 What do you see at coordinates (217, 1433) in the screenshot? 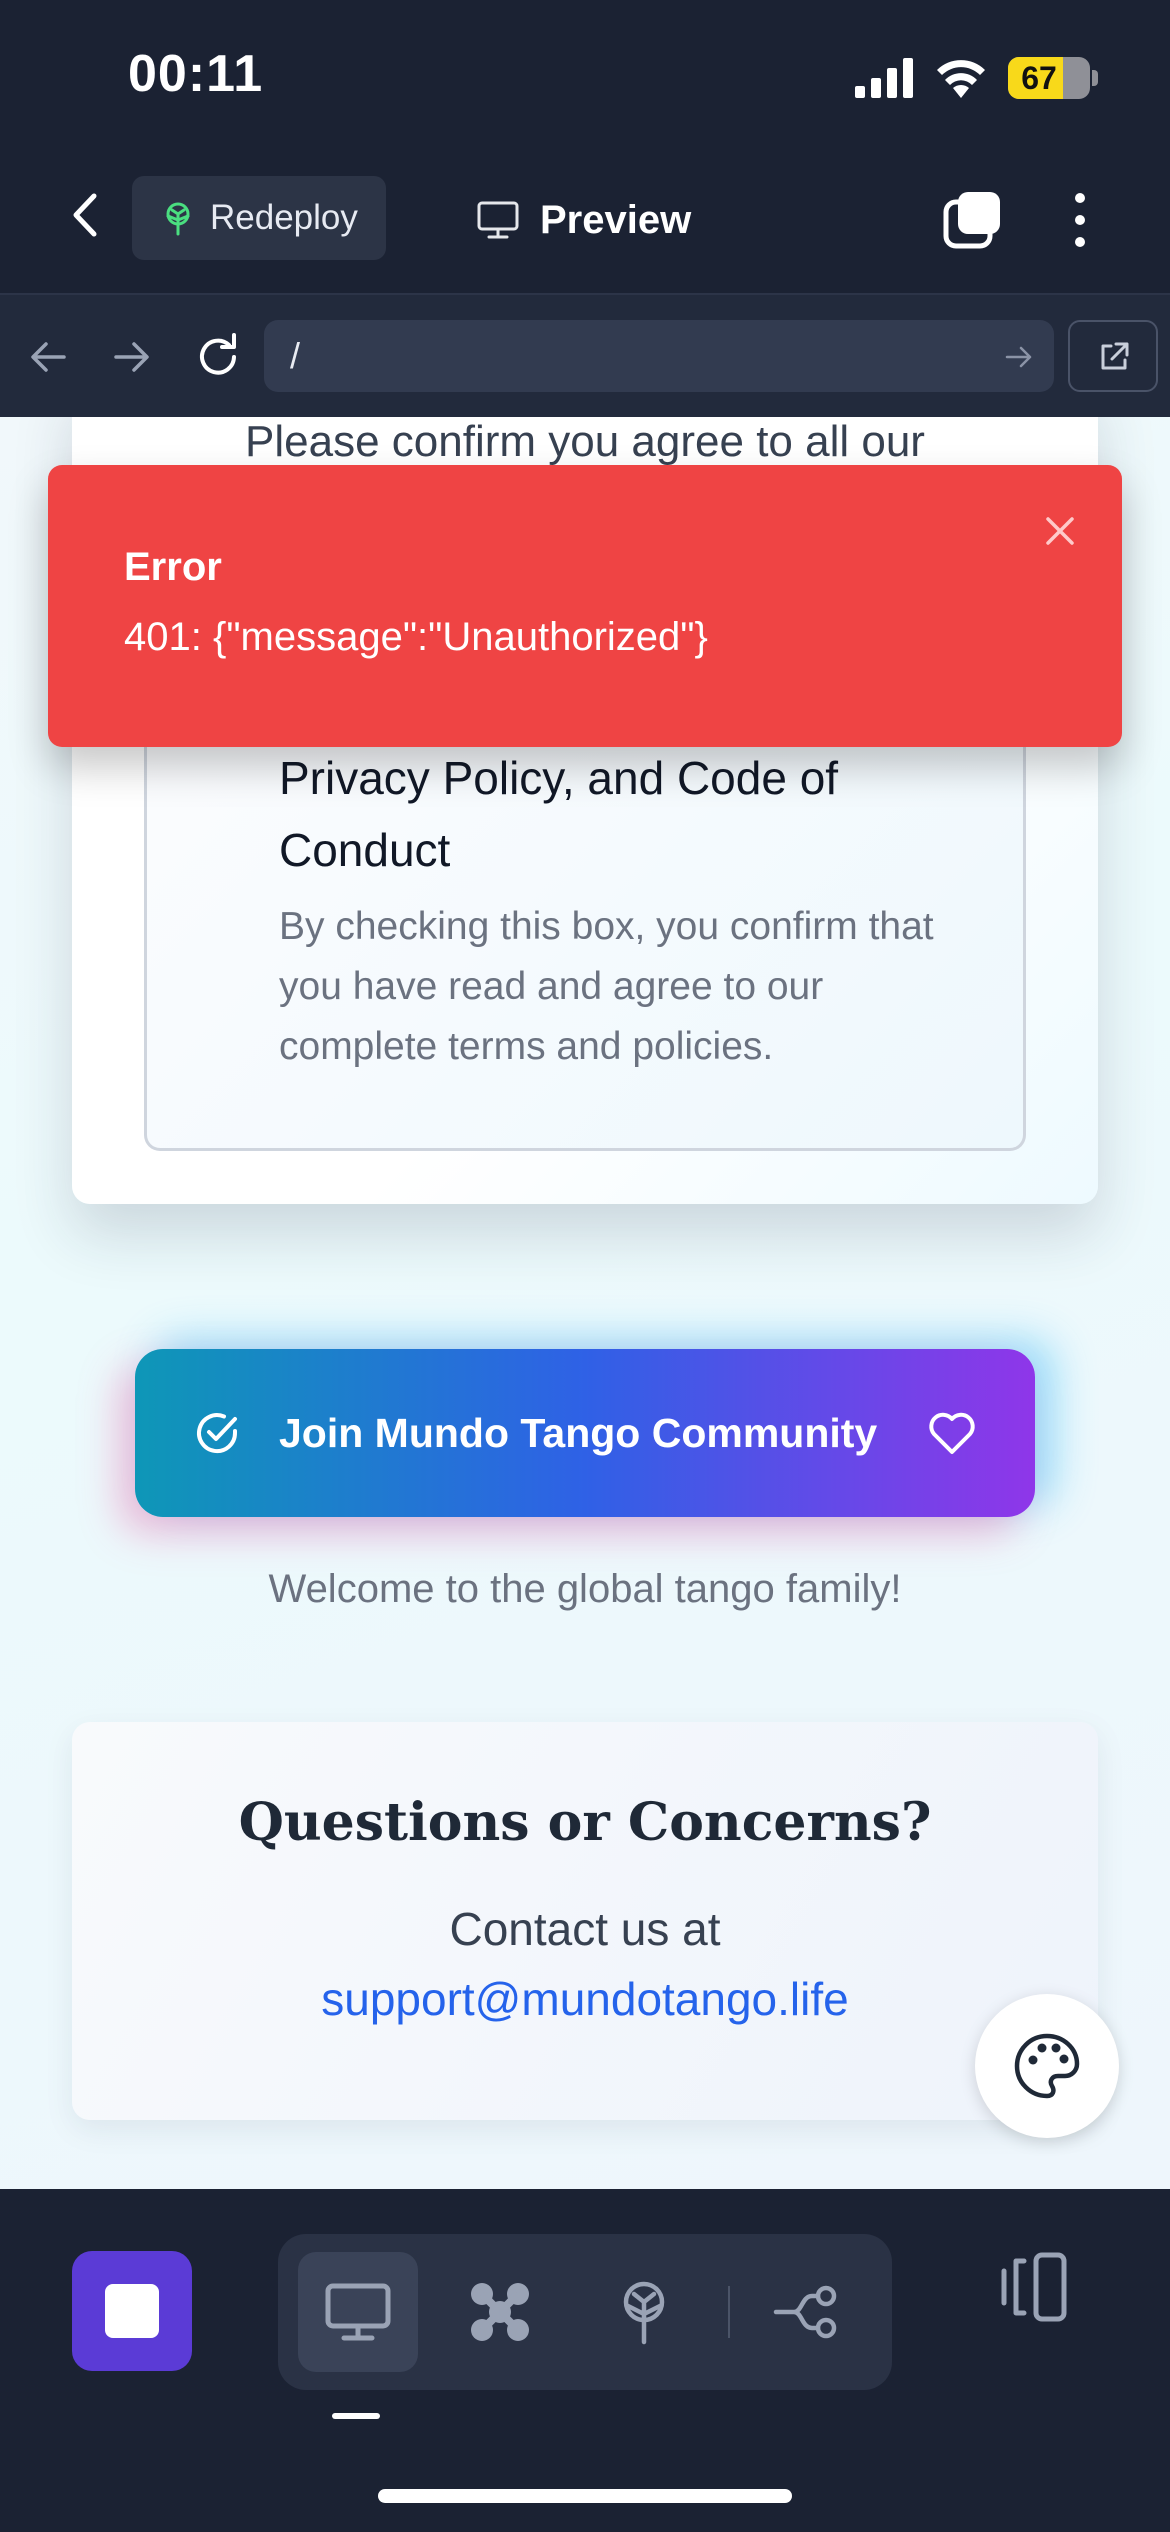
I see `check-circle-icon` at bounding box center [217, 1433].